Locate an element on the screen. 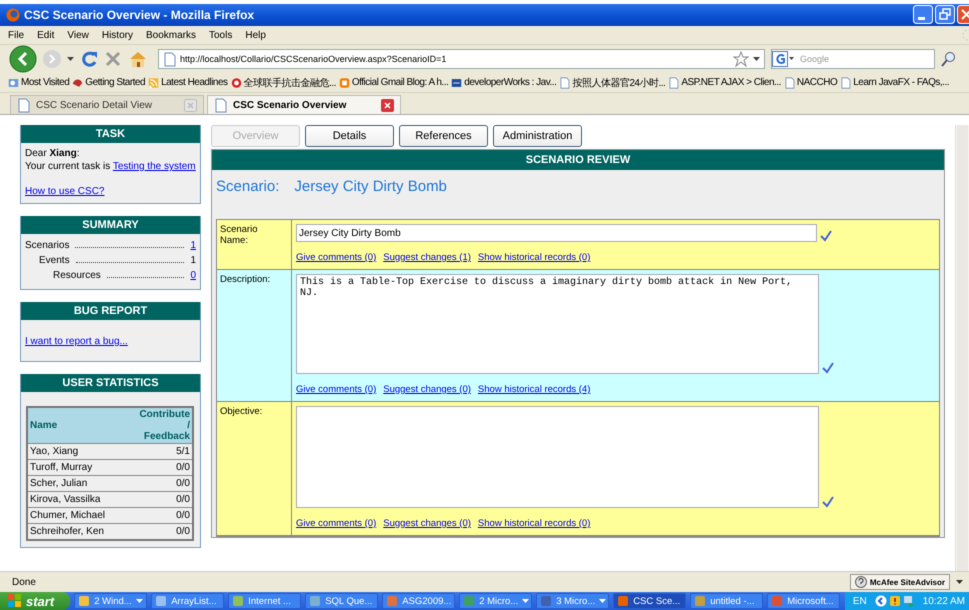  action-link: Suggest changes (1) is located at coordinates (427, 257).